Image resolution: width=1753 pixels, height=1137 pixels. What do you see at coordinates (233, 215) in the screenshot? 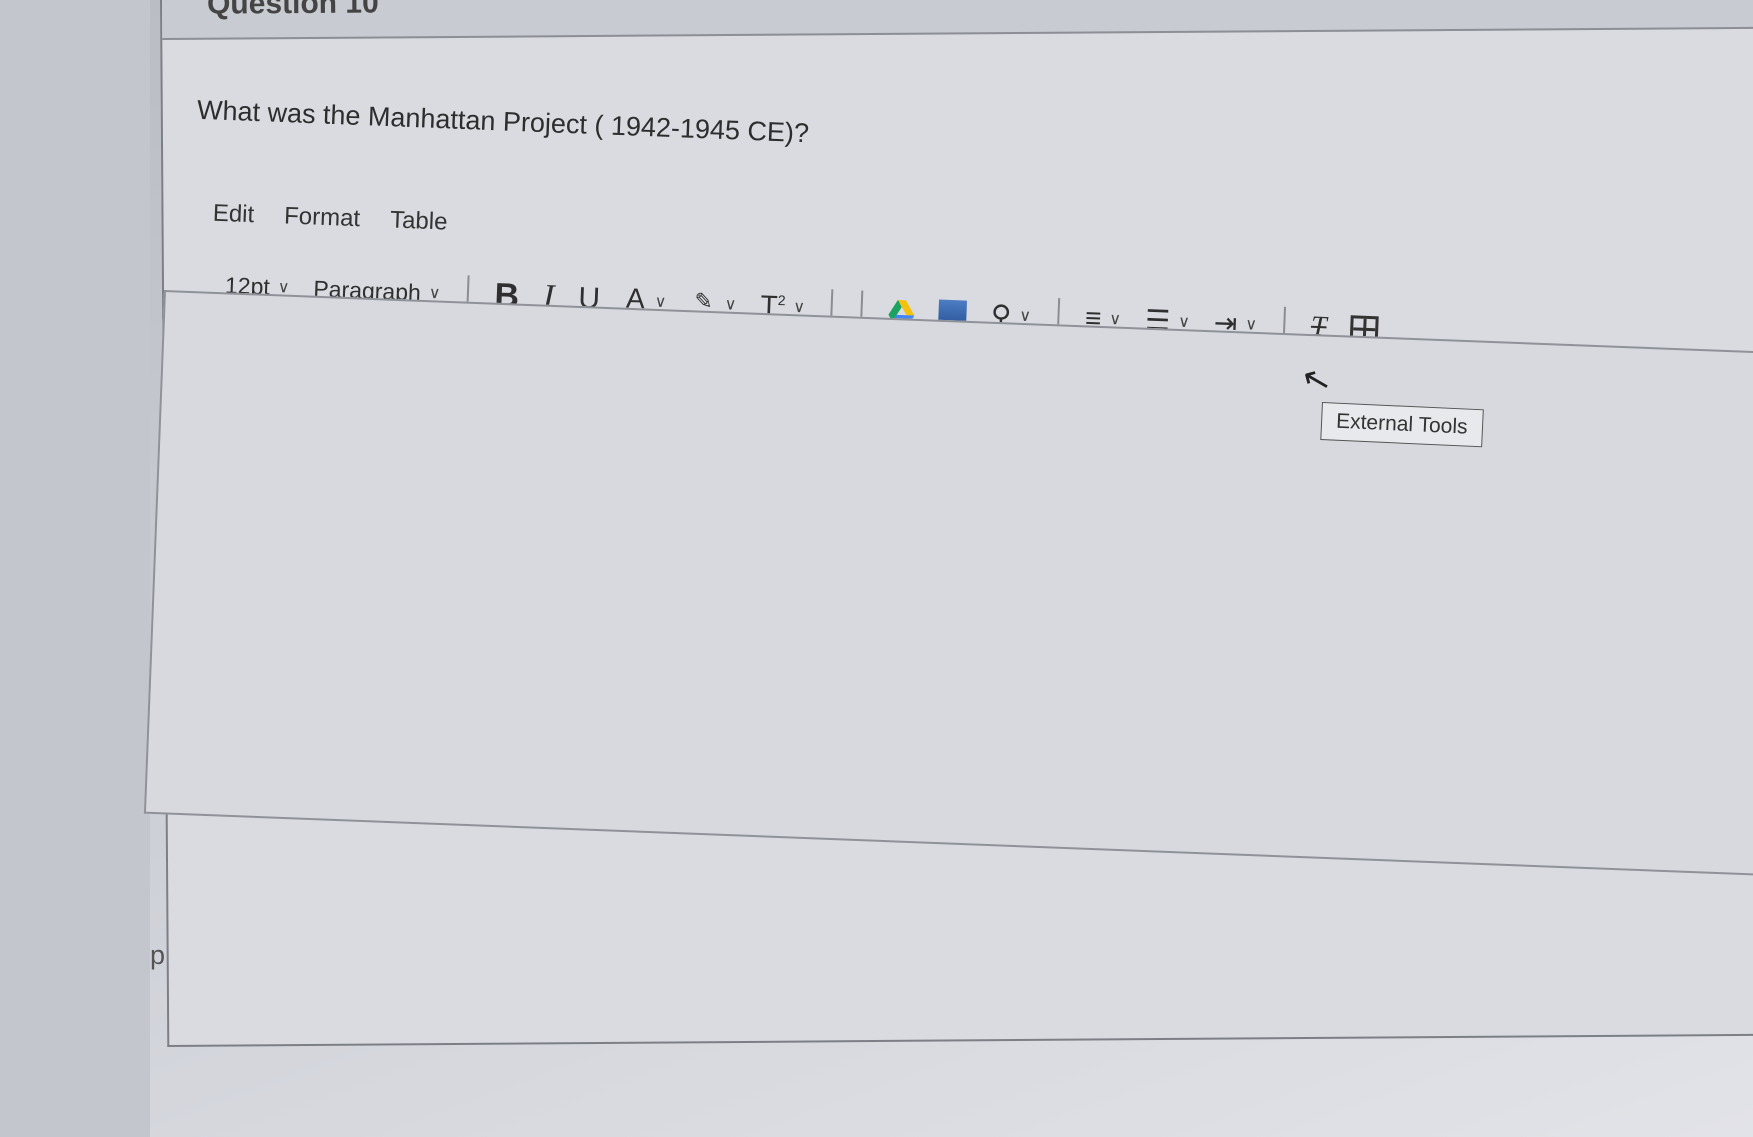
I see `menu-edit: Edit` at bounding box center [233, 215].